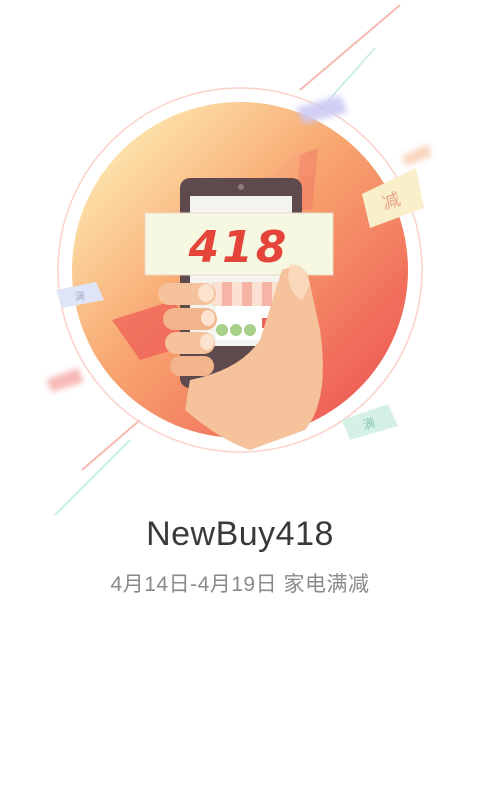 The image size is (480, 800). I want to click on svg-text: 满, so click(80, 297).